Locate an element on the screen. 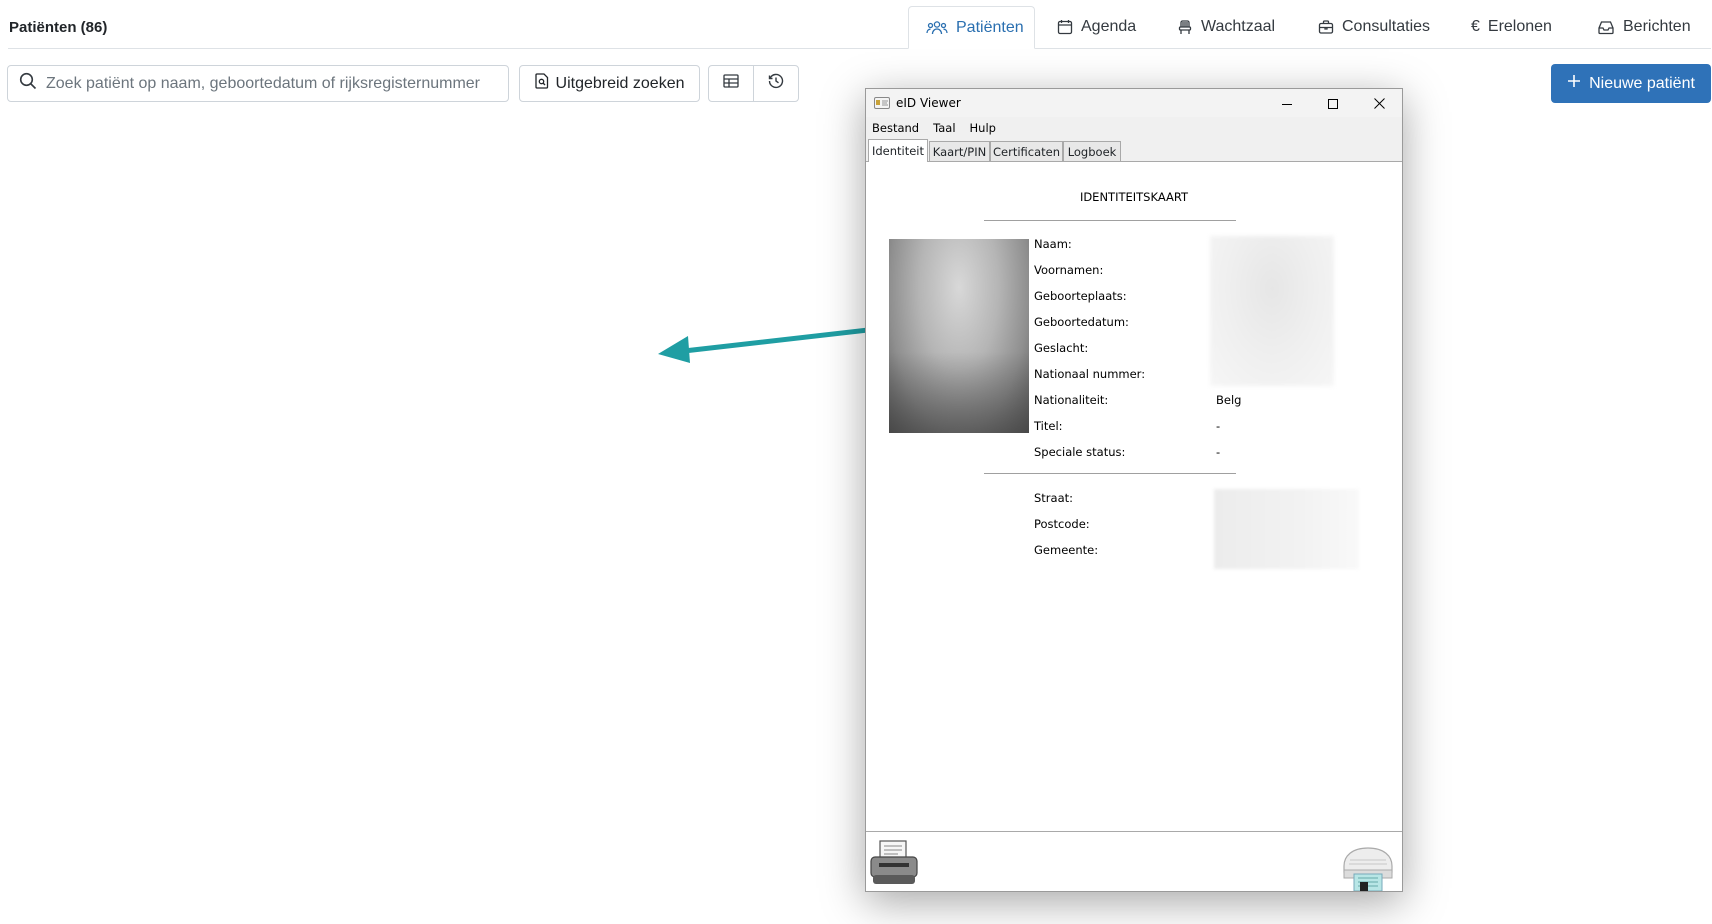 This screenshot has height=924, width=1712. search-input is located at coordinates (271, 83).